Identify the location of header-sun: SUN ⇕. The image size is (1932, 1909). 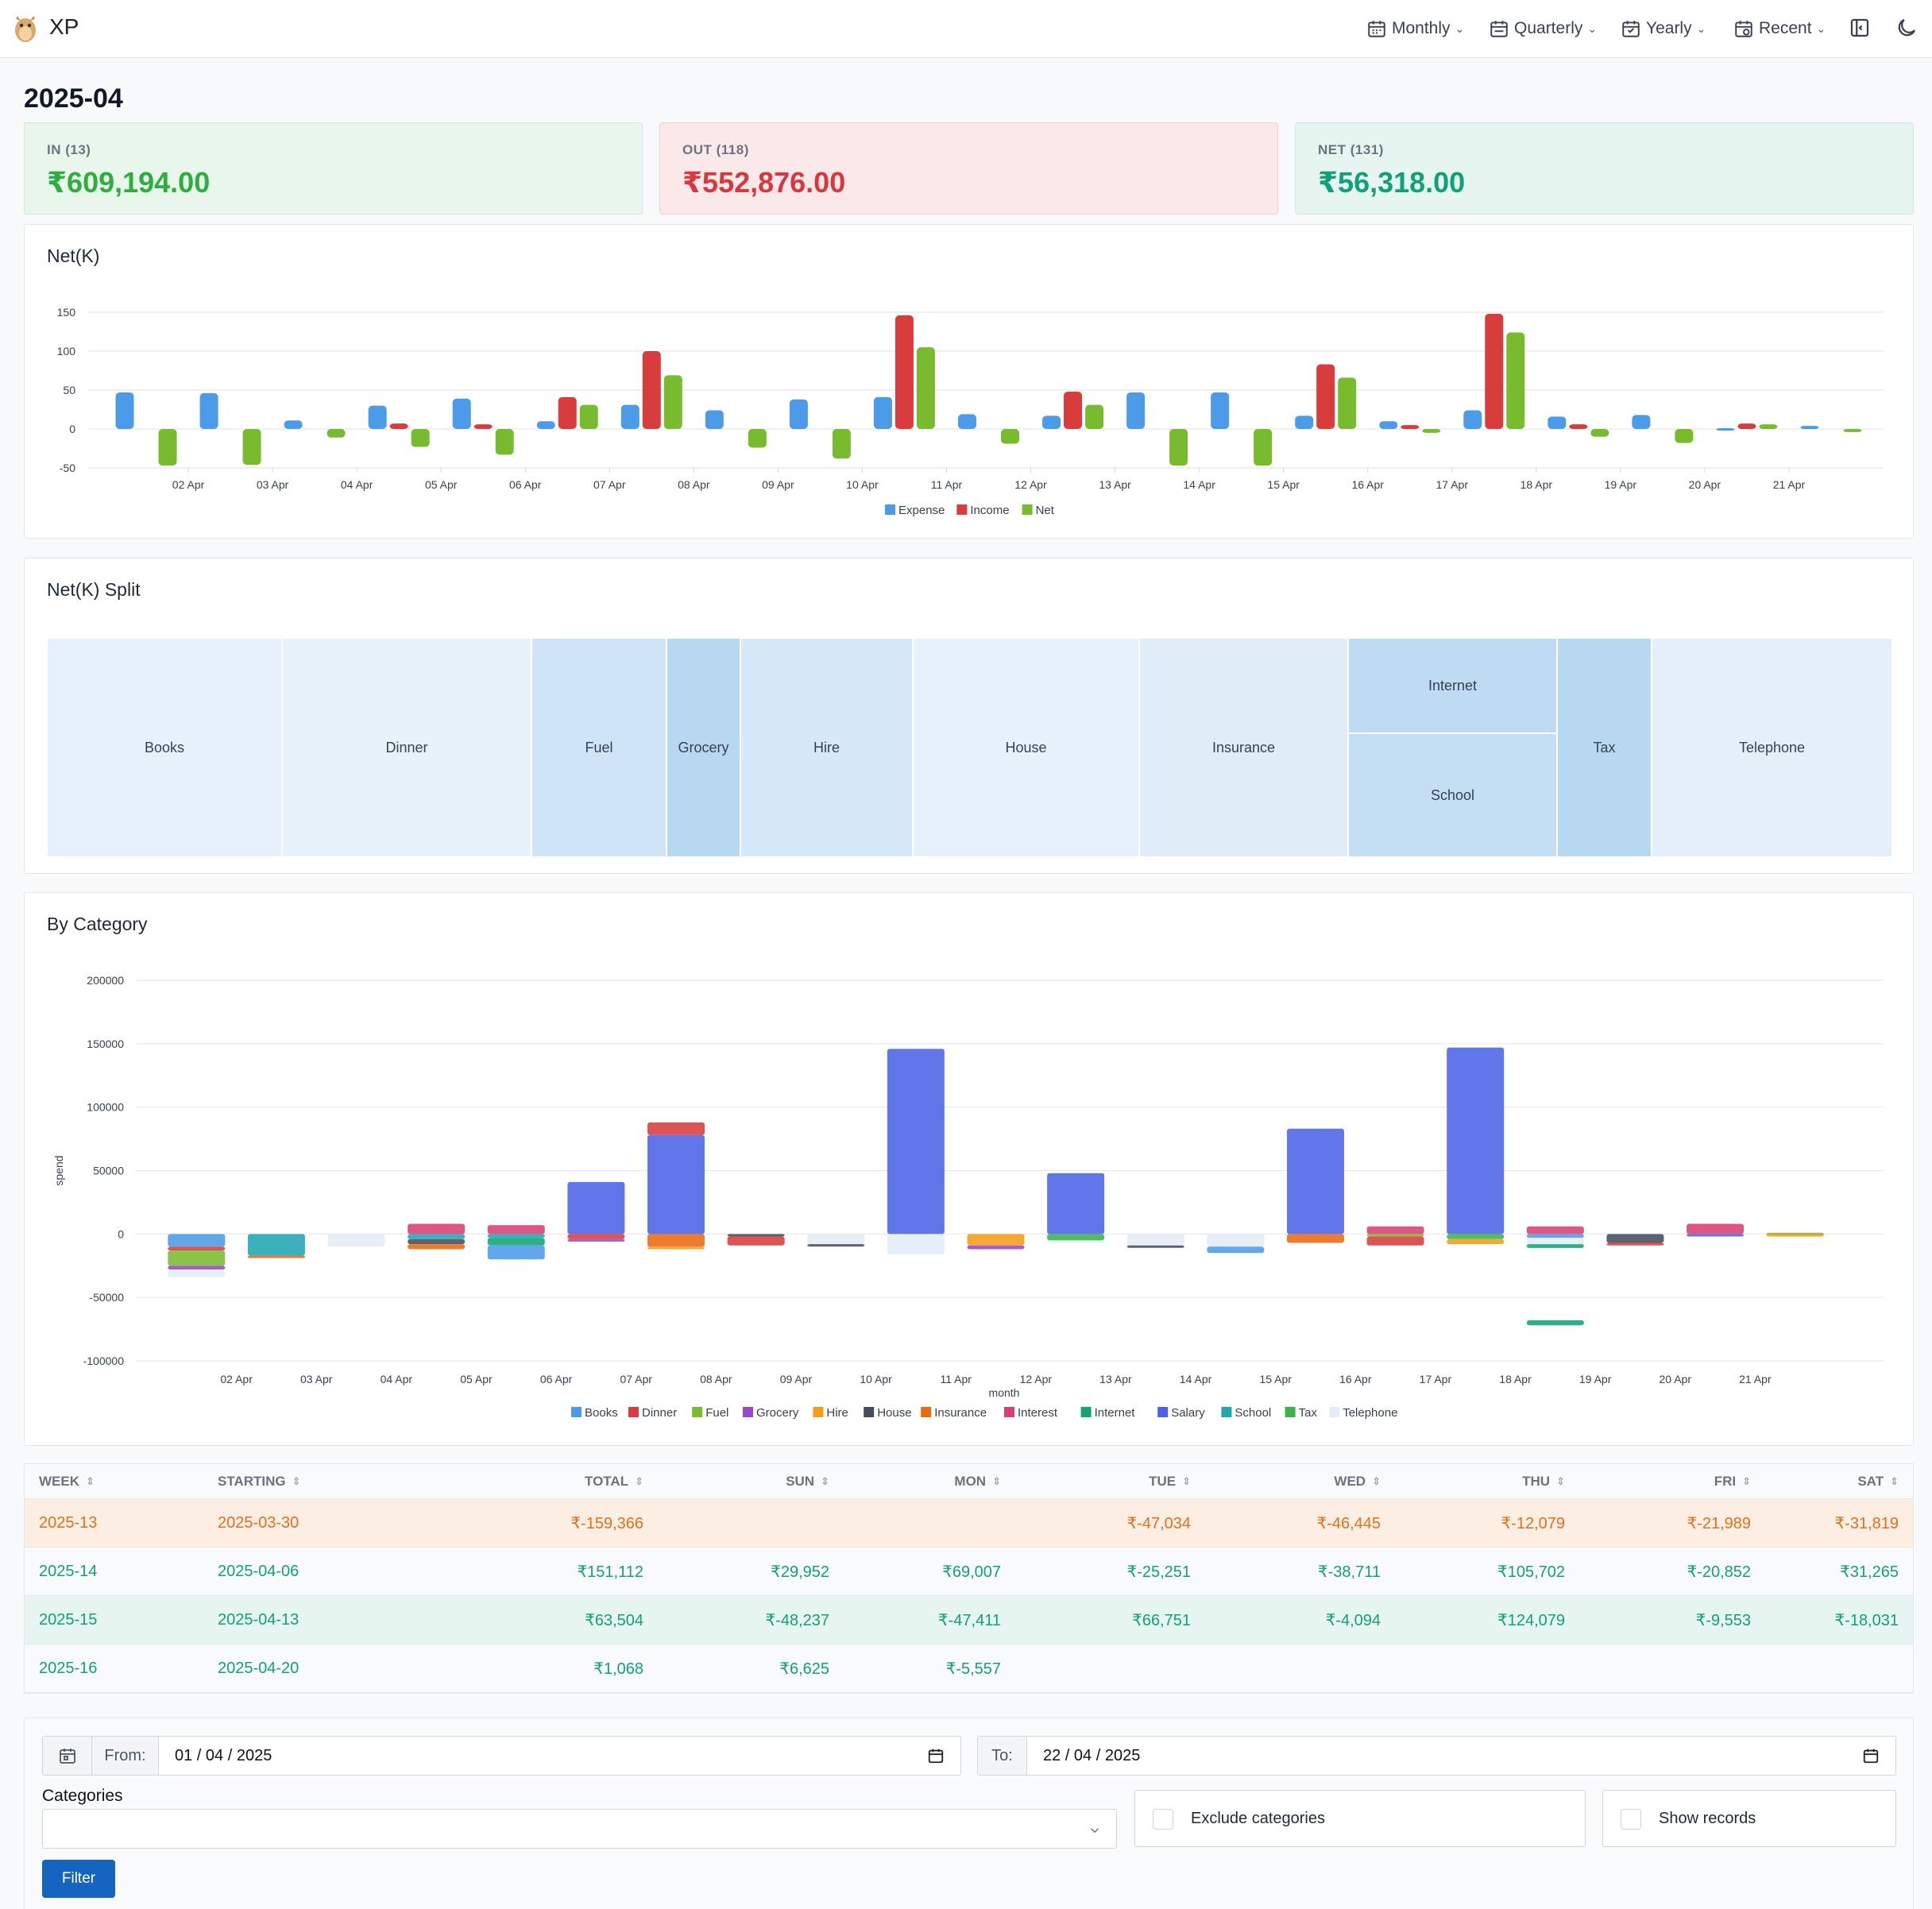
(808, 1481).